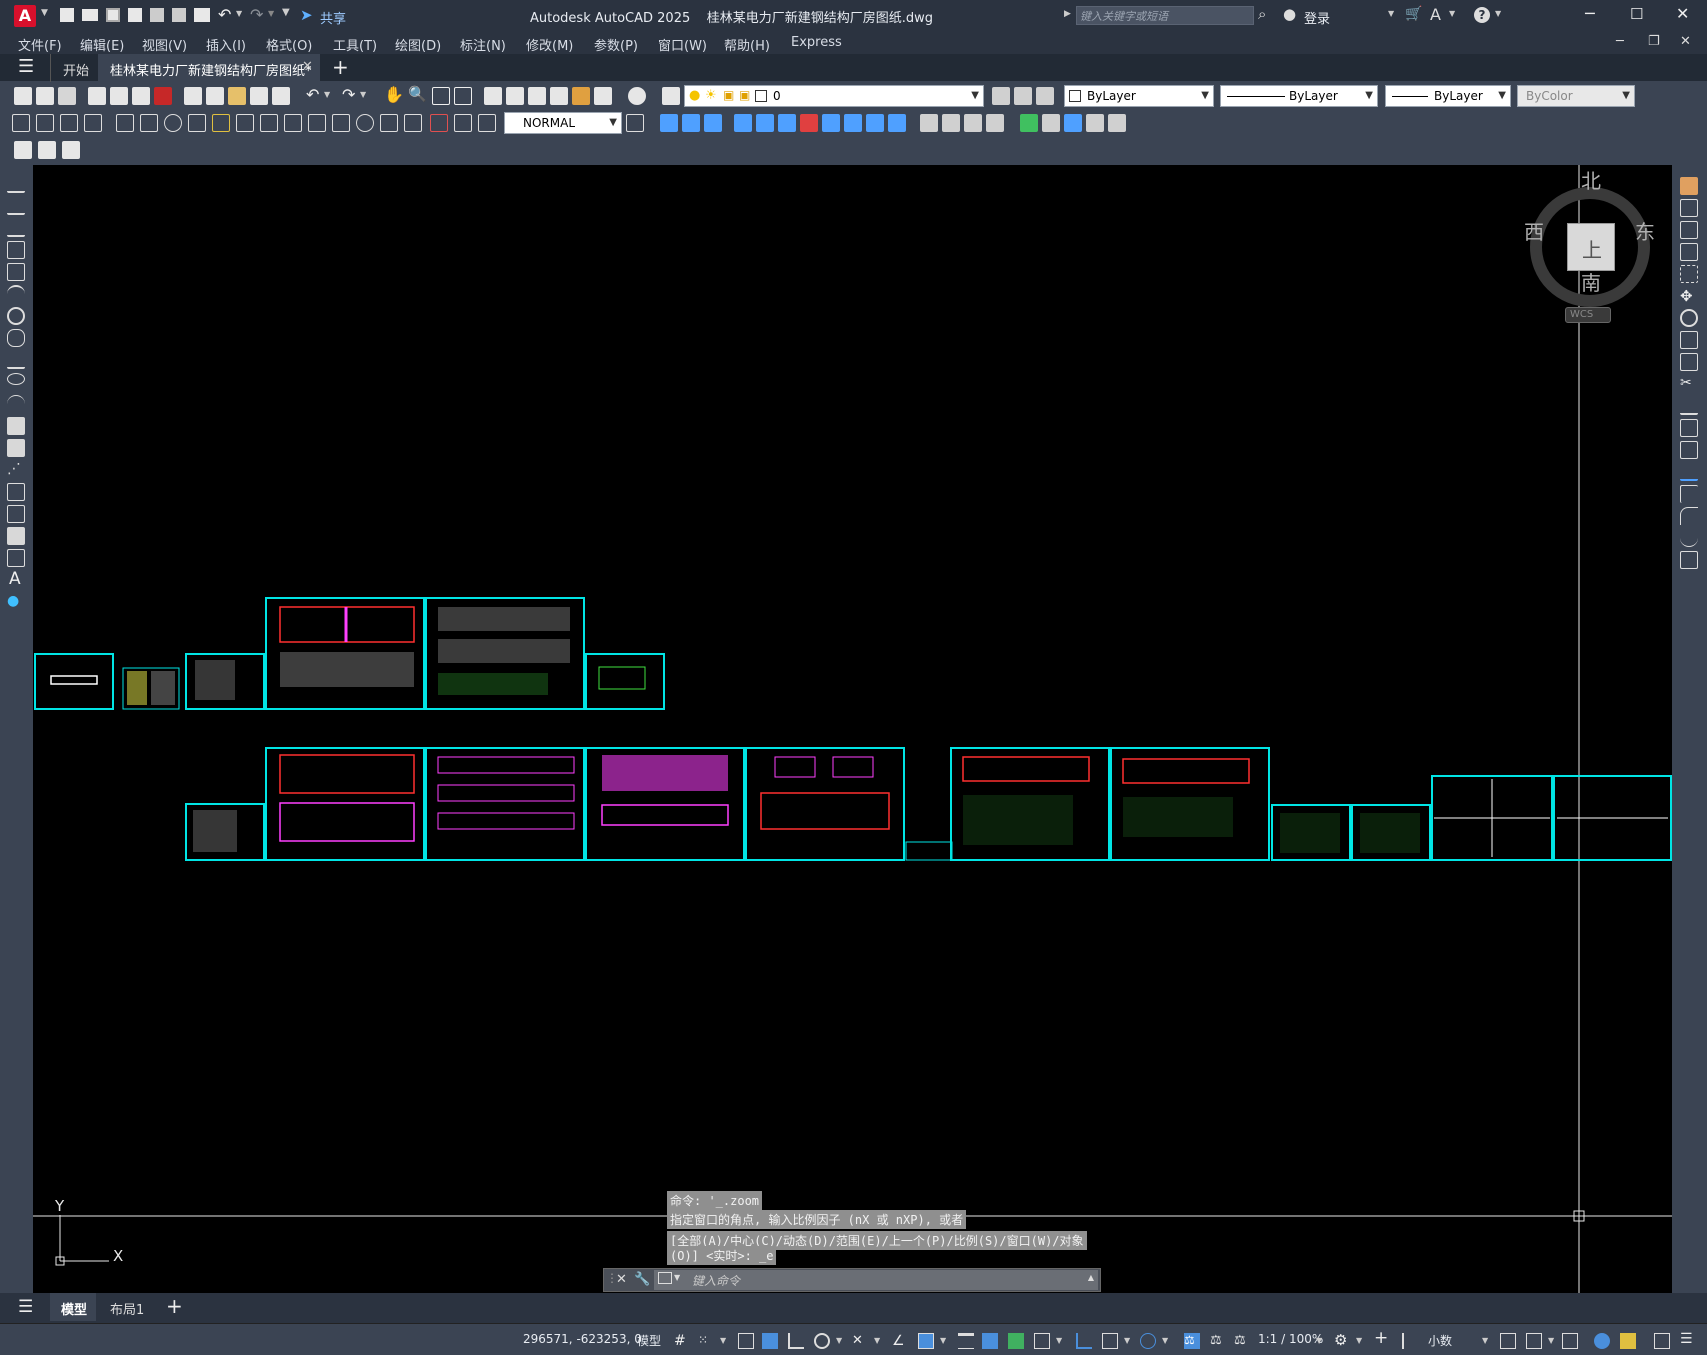 This screenshot has width=1707, height=1355. Describe the element at coordinates (860, 1341) in the screenshot. I see `isodraft-icon: ✕` at that location.